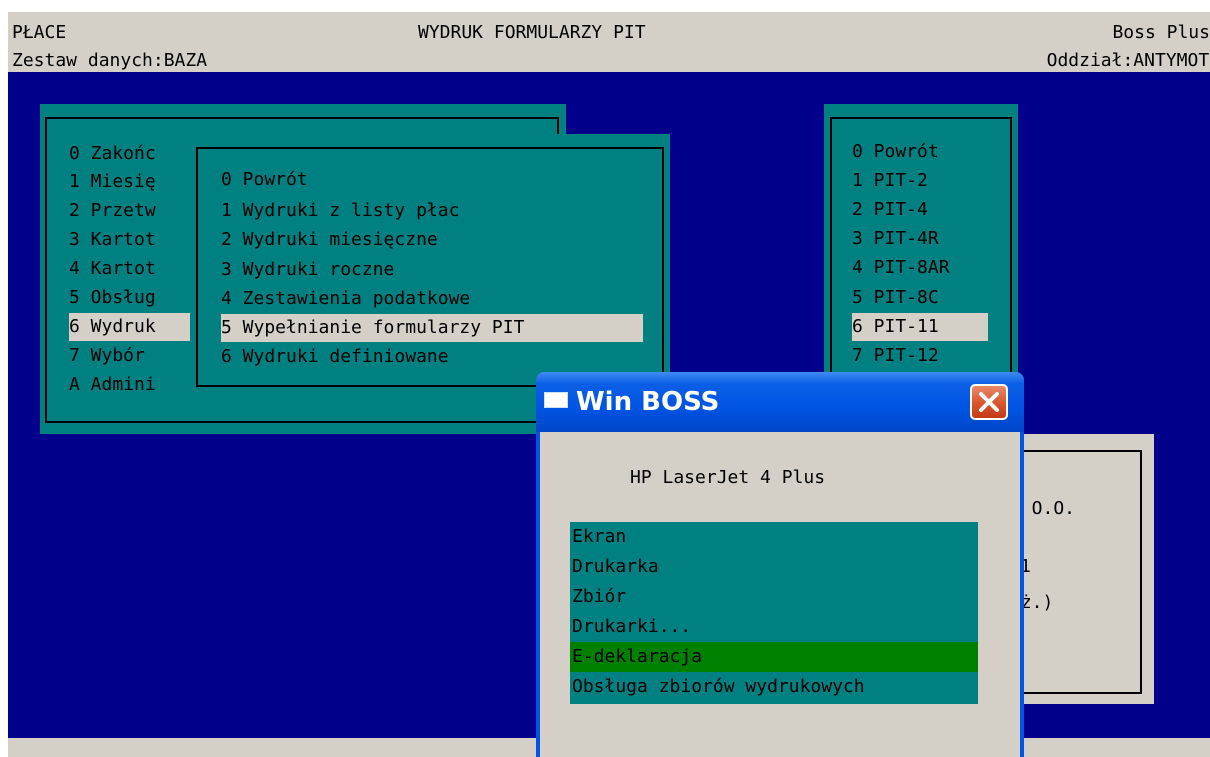 The width and height of the screenshot is (1210, 757). Describe the element at coordinates (340, 211) in the screenshot. I see `submenu-item-1: 1 Wydruki z listy płac` at that location.